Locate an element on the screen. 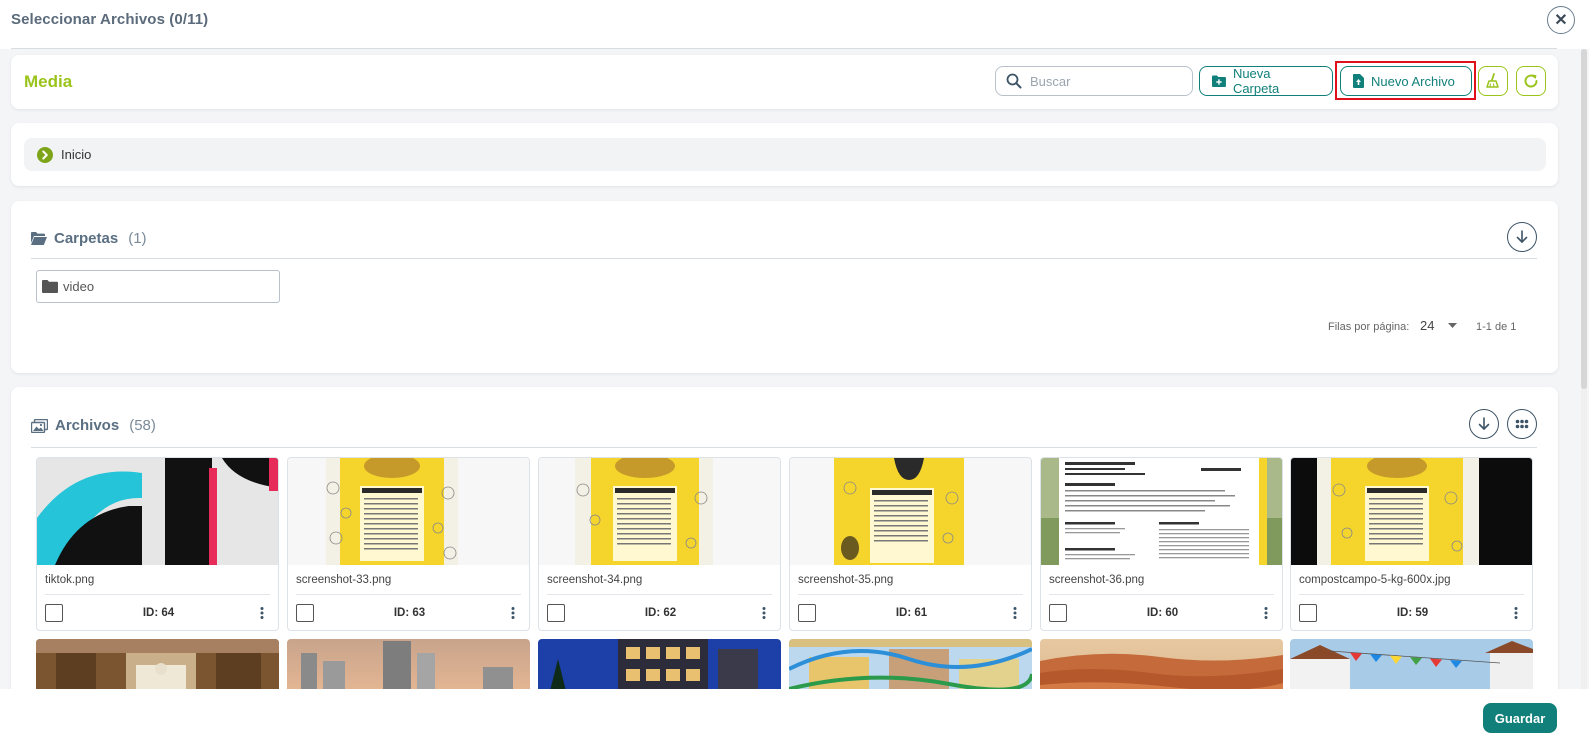 This screenshot has height=750, width=1589. folder-name: video is located at coordinates (79, 286).